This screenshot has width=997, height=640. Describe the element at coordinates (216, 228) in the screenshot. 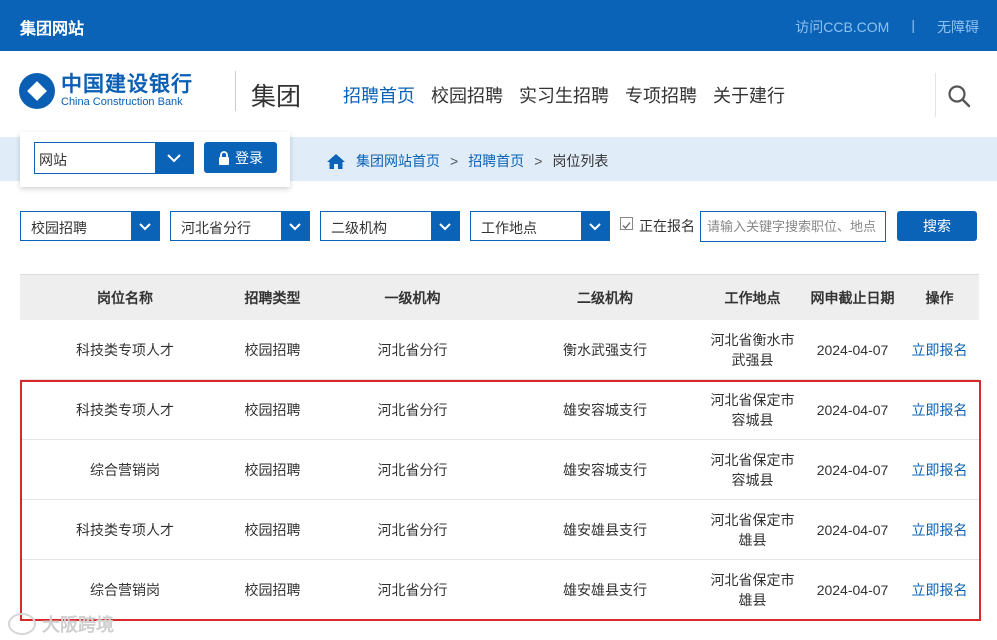

I see `branch-value: 河北省分行` at that location.